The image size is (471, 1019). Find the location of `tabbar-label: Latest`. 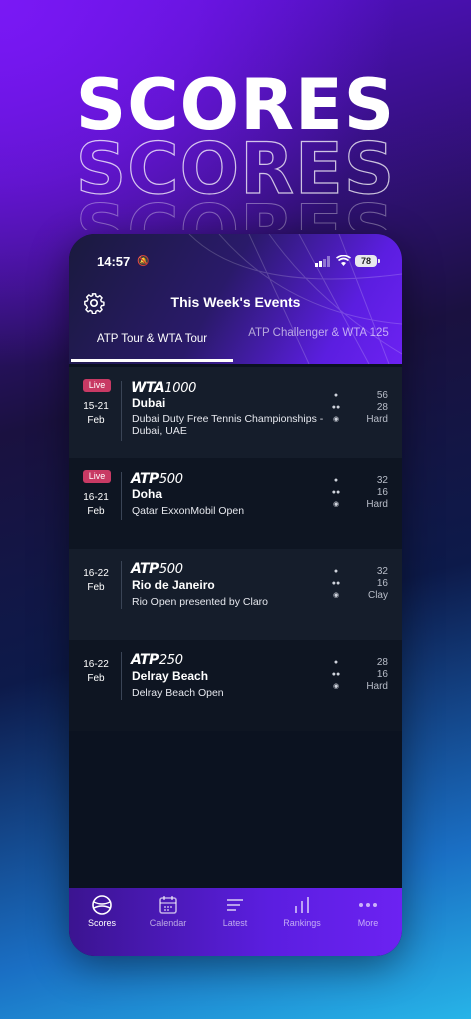

tabbar-label: Latest is located at coordinates (235, 923).